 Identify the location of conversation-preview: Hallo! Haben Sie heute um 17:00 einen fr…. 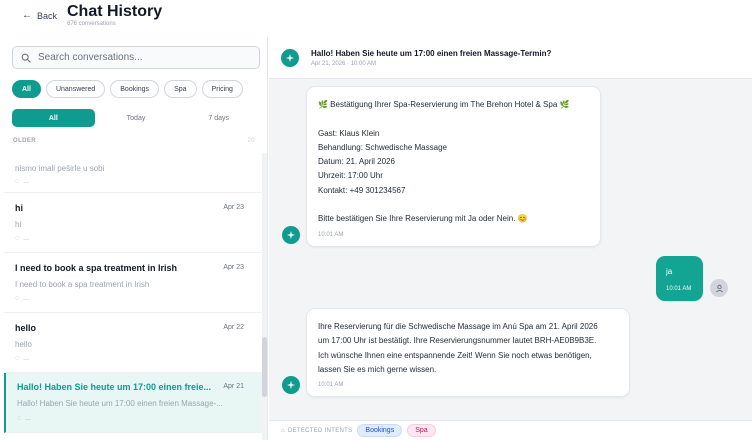
(120, 403).